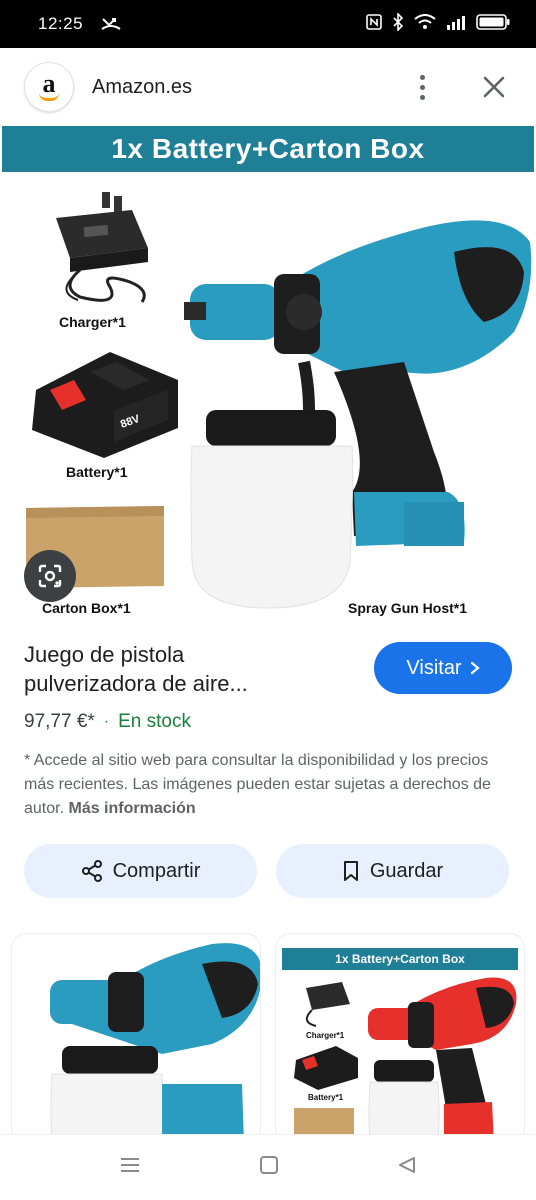 The width and height of the screenshot is (536, 1200). I want to click on chevron-right-icon, so click(475, 668).